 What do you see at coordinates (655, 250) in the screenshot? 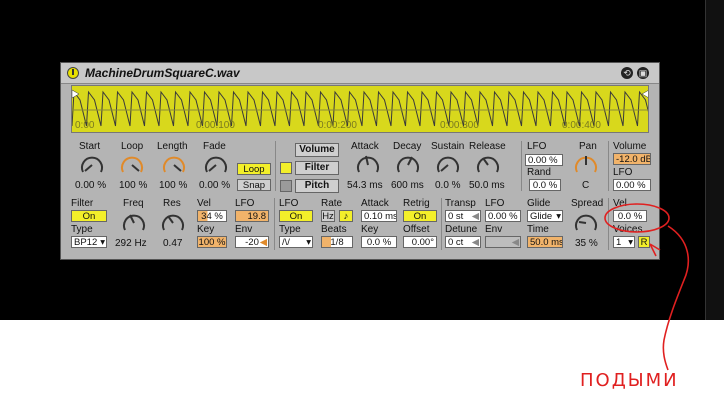
I see `arrow-head-icon` at bounding box center [655, 250].